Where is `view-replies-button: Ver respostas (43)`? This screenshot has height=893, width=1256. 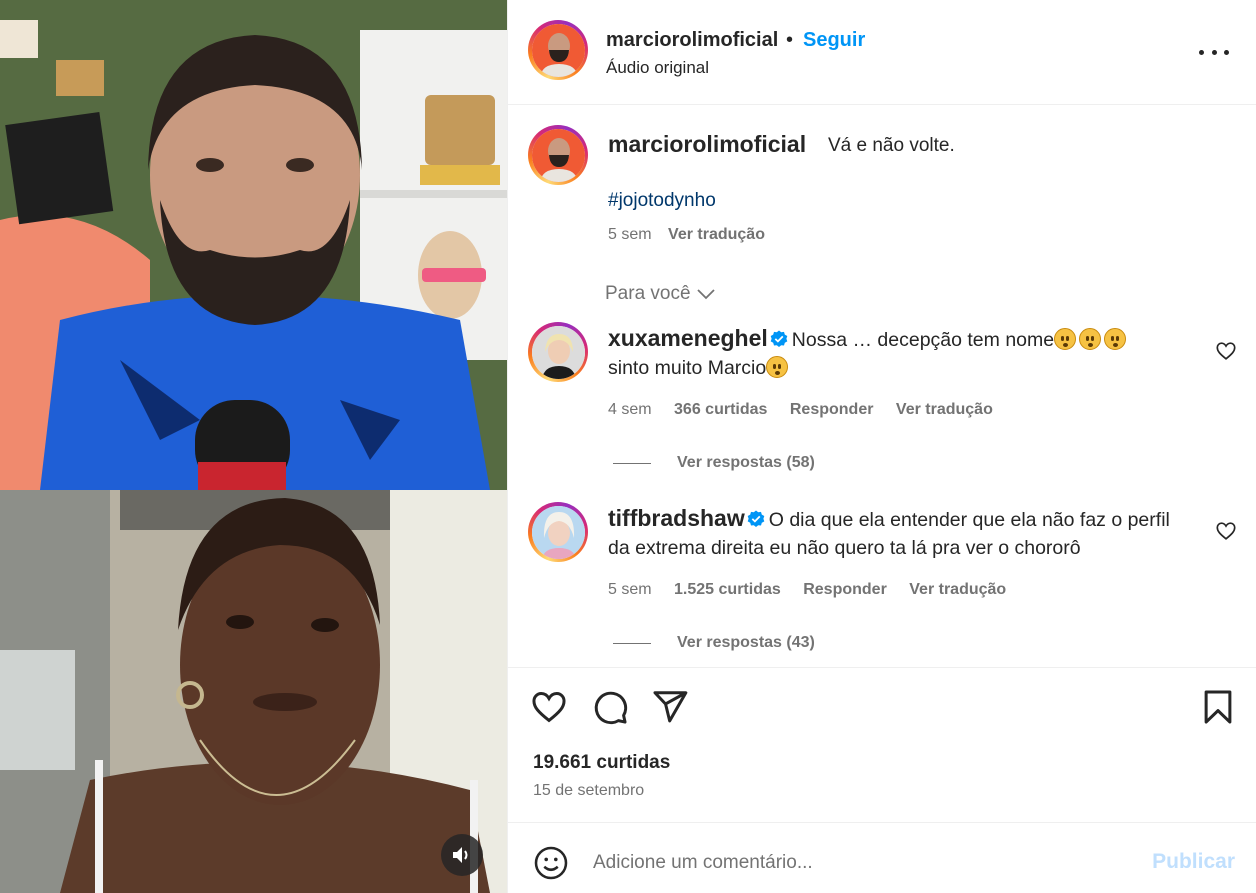 view-replies-button: Ver respostas (43) is located at coordinates (714, 643).